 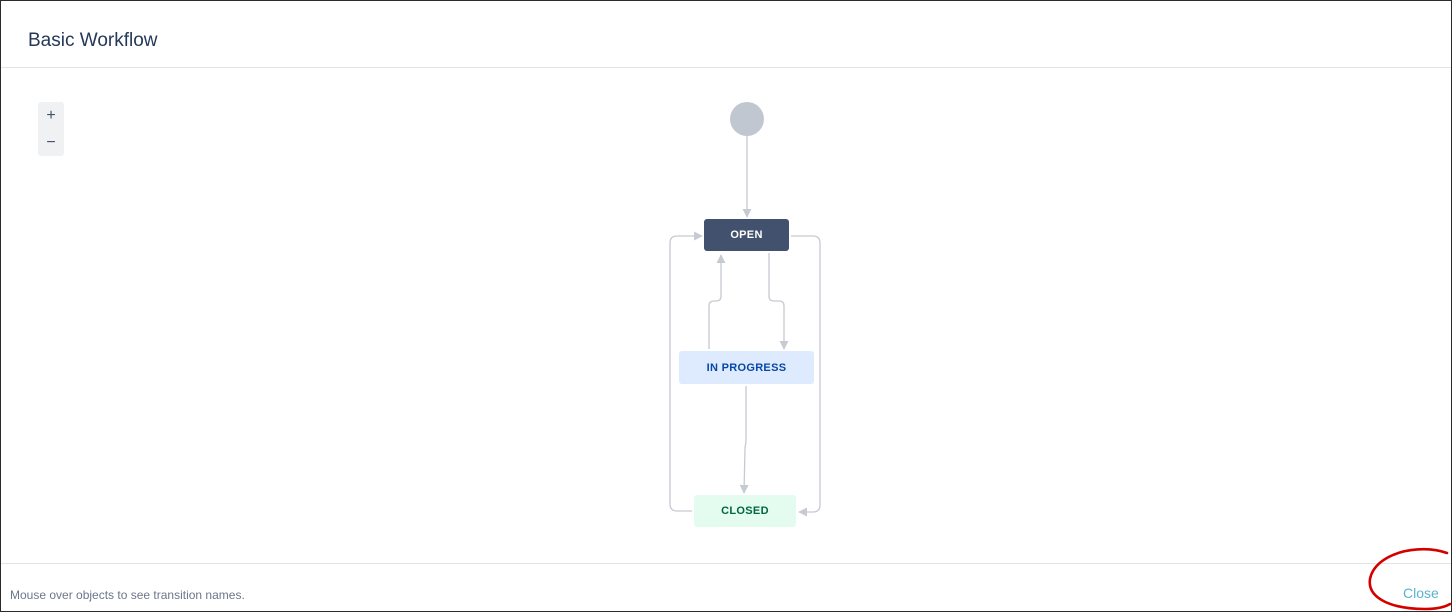 What do you see at coordinates (746, 367) in the screenshot?
I see `status-in-progress: IN PROGRESS` at bounding box center [746, 367].